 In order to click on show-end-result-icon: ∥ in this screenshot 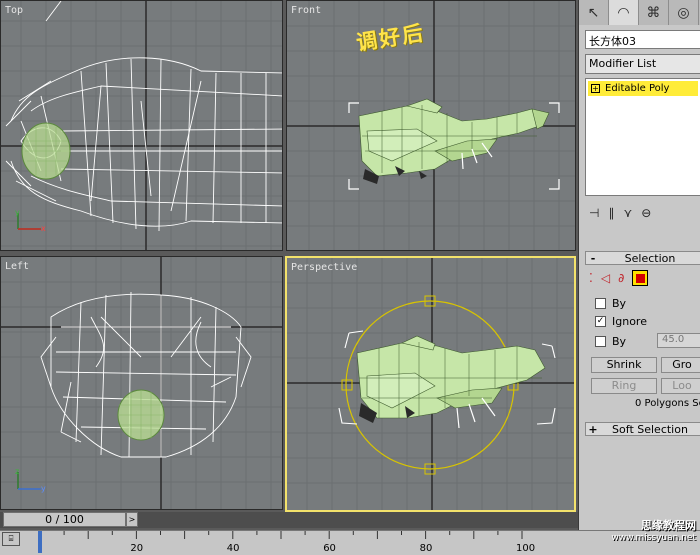, I will do `click(611, 215)`.